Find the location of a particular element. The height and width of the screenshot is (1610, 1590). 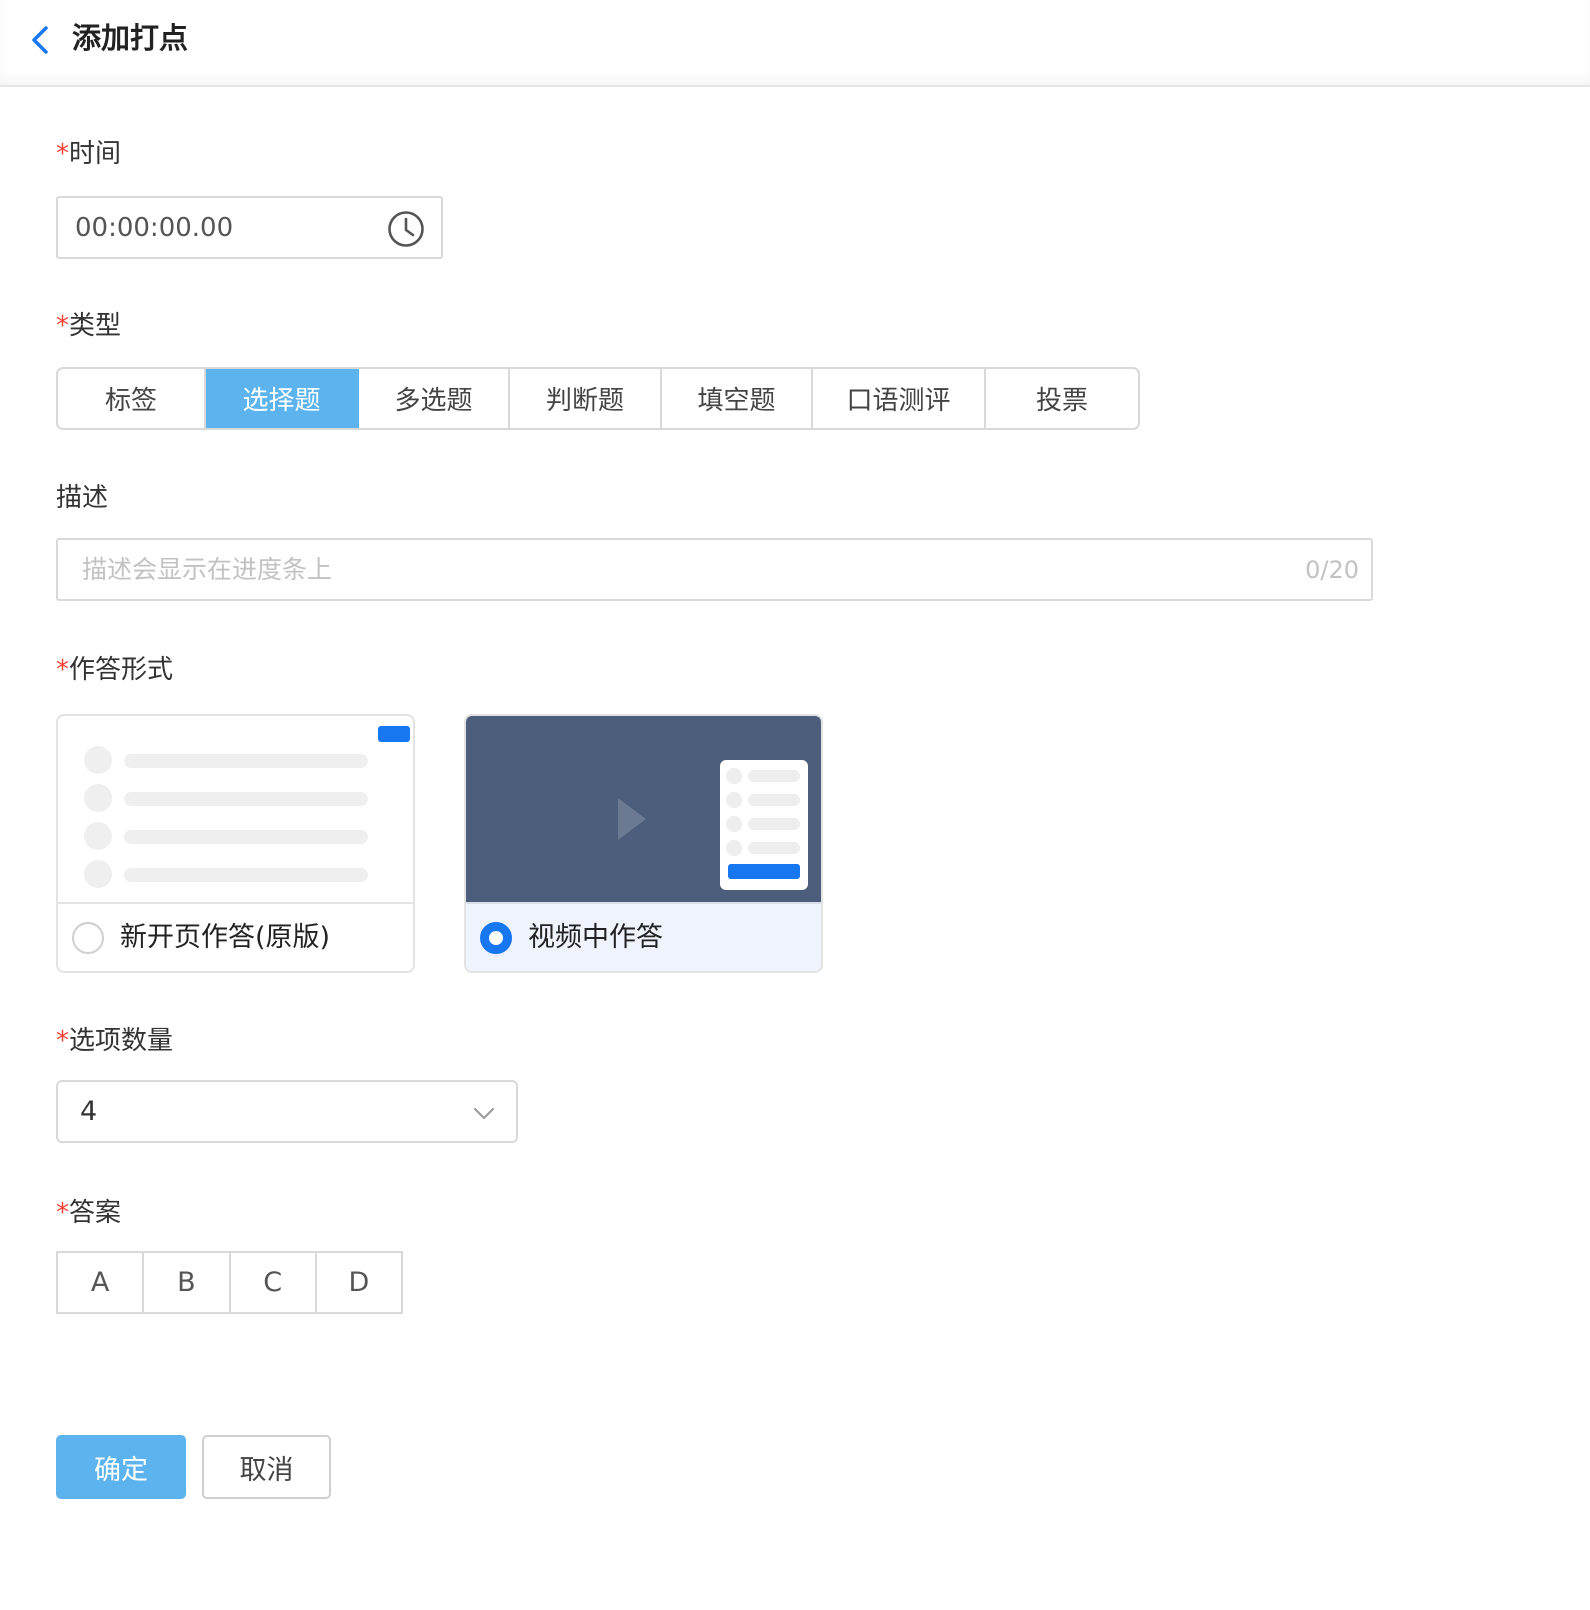

in-video-preview is located at coordinates (643, 810).